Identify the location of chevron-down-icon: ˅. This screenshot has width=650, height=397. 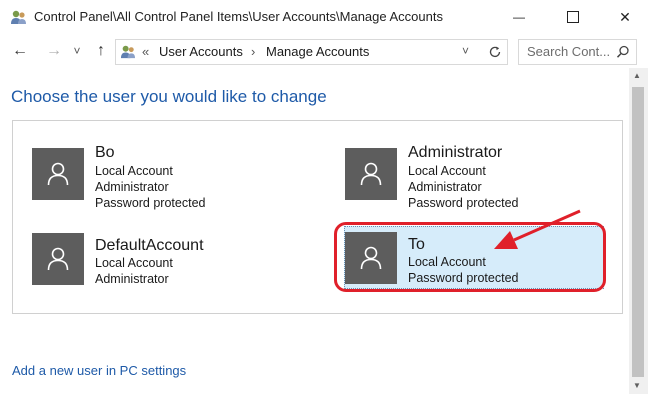
(77, 51).